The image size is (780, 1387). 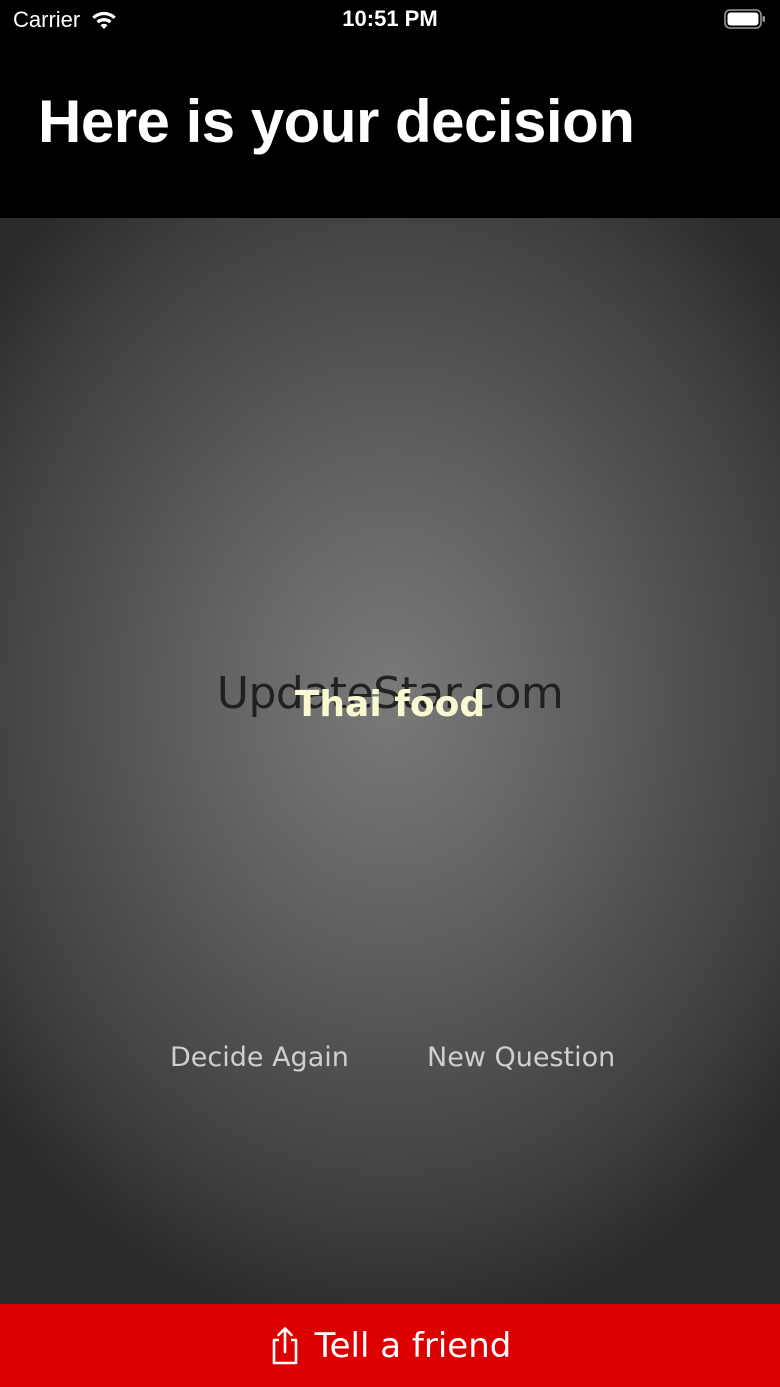 What do you see at coordinates (284, 1345) in the screenshot?
I see `share-icon` at bounding box center [284, 1345].